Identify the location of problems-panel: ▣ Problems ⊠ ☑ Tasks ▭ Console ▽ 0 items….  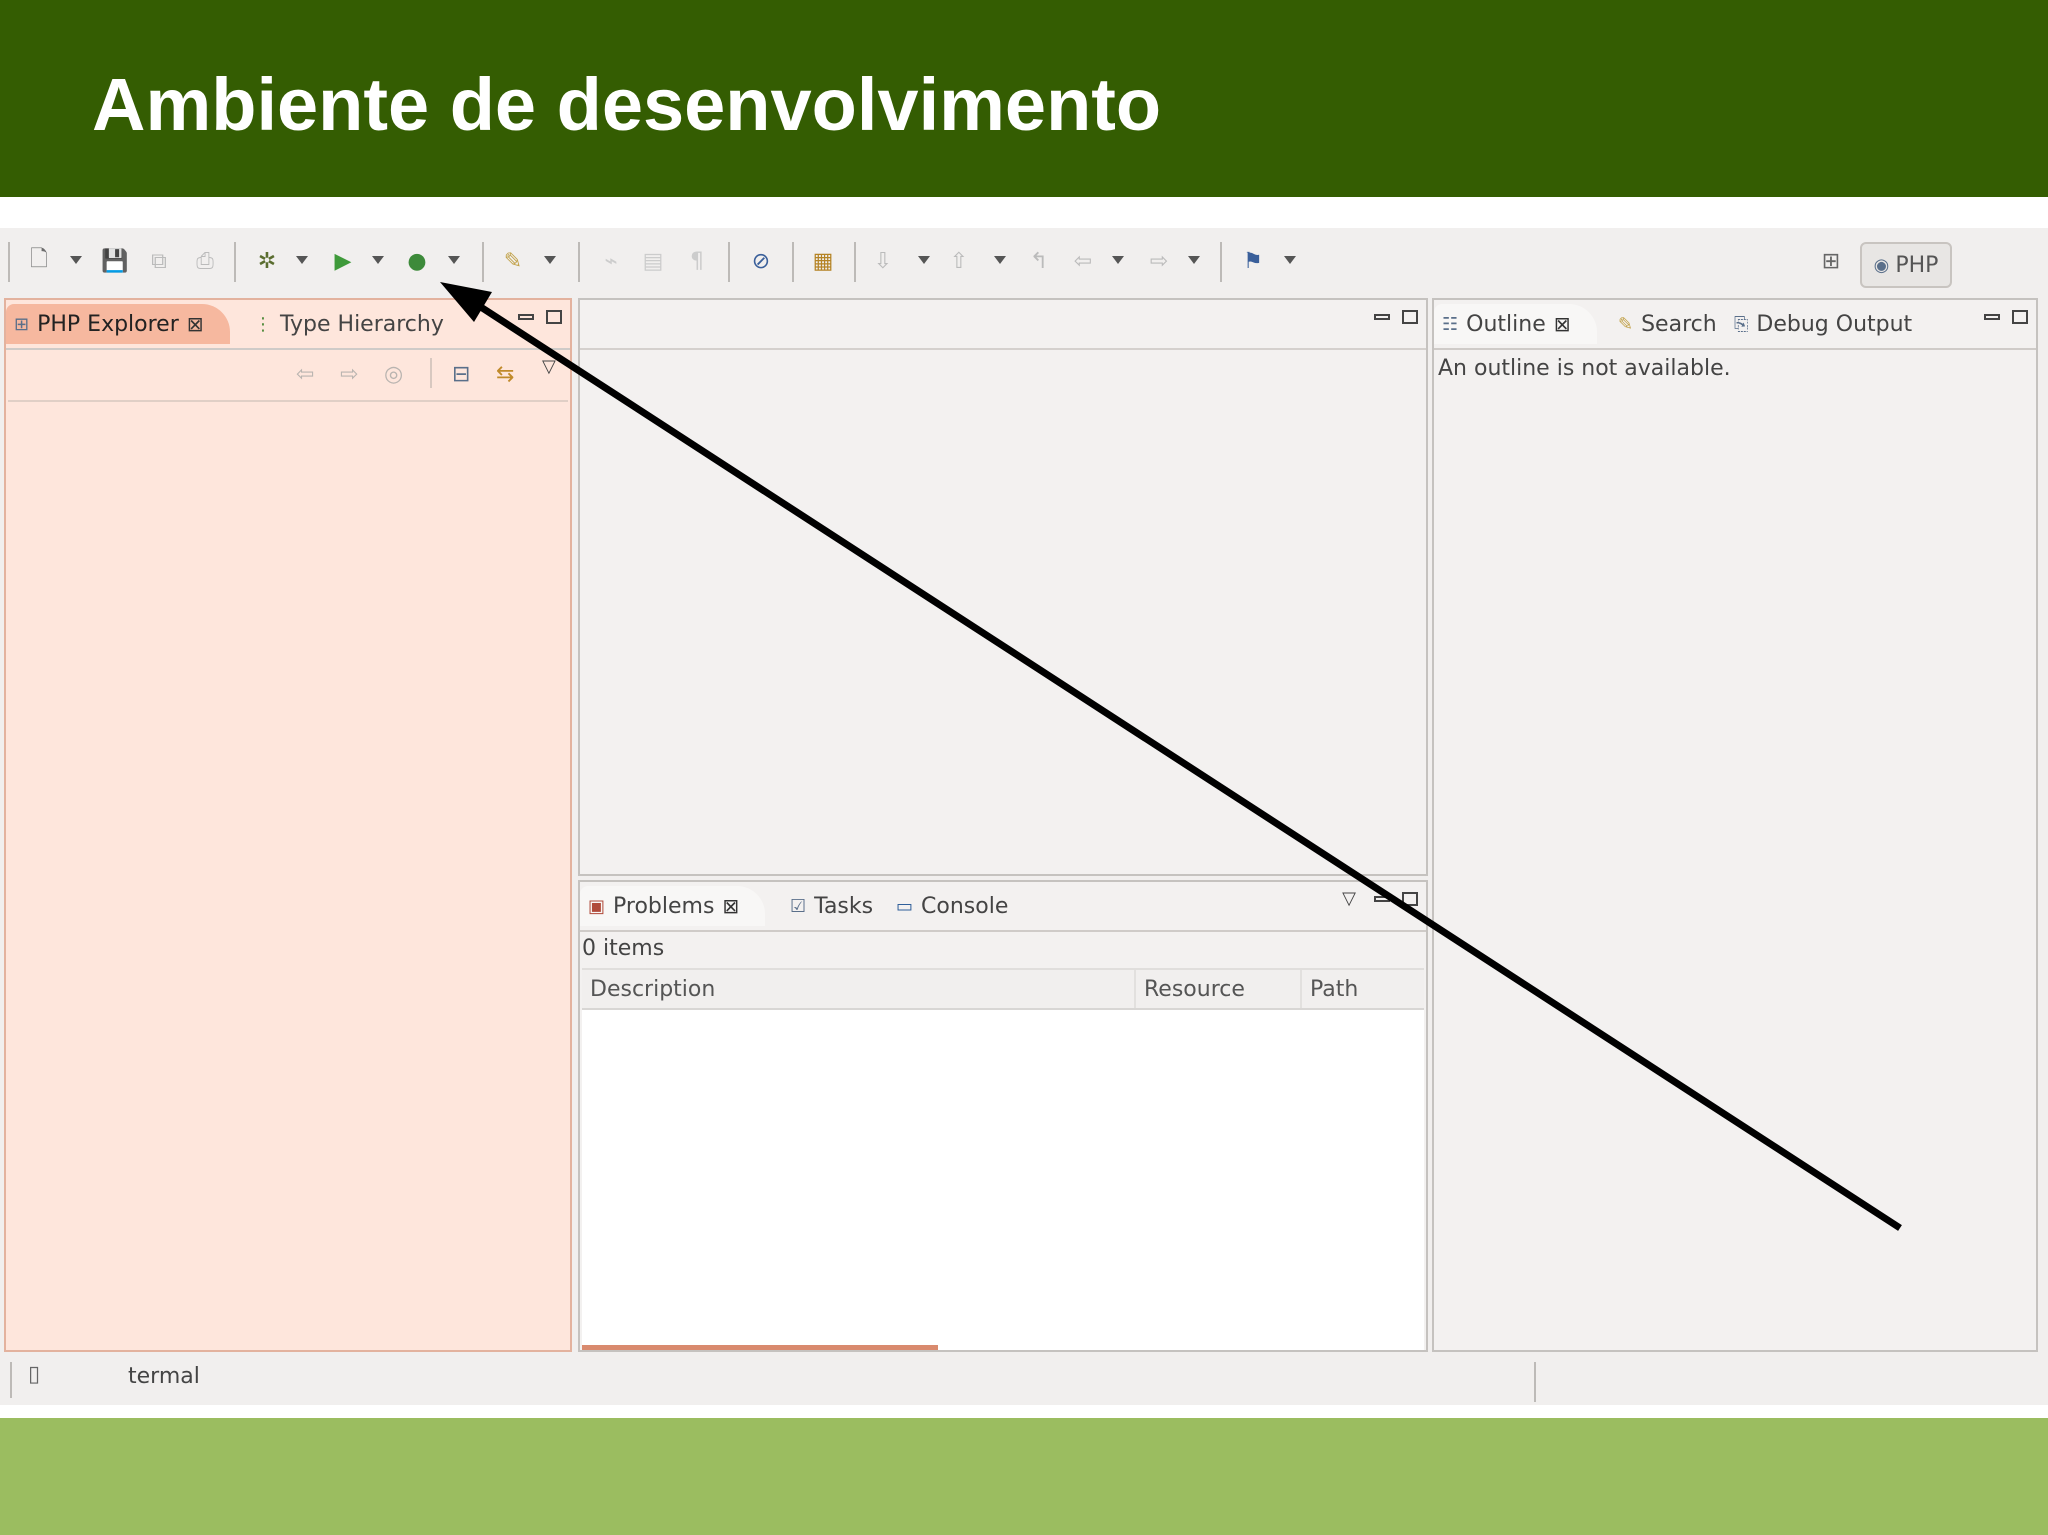
(1003, 1116).